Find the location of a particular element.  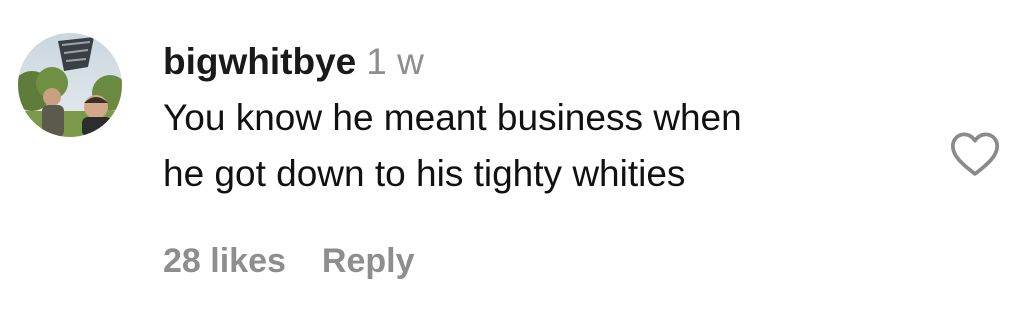

heart-outline-icon is located at coordinates (975, 154).